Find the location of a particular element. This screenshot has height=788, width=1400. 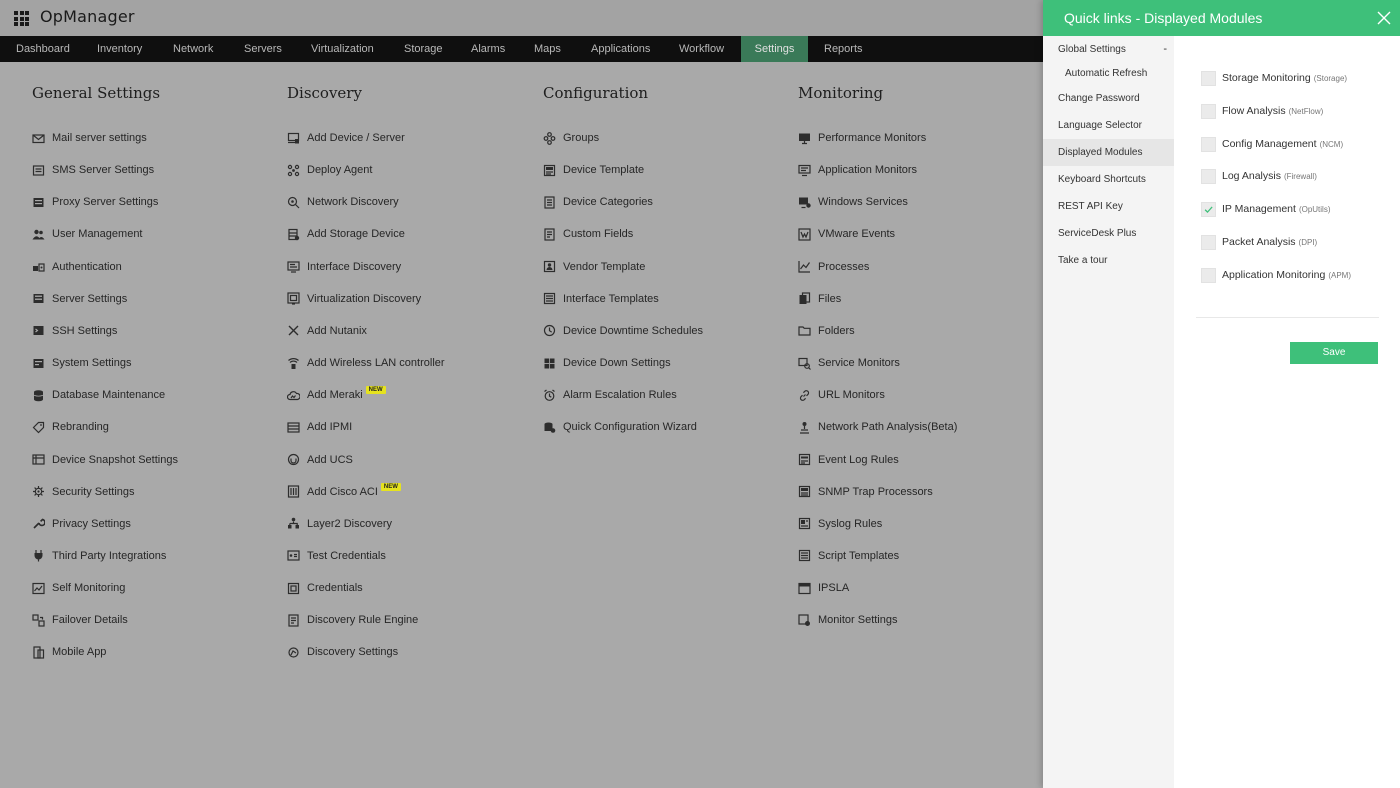

settings-link-event-log-rules: Event Log Rules is located at coordinates (848, 460).